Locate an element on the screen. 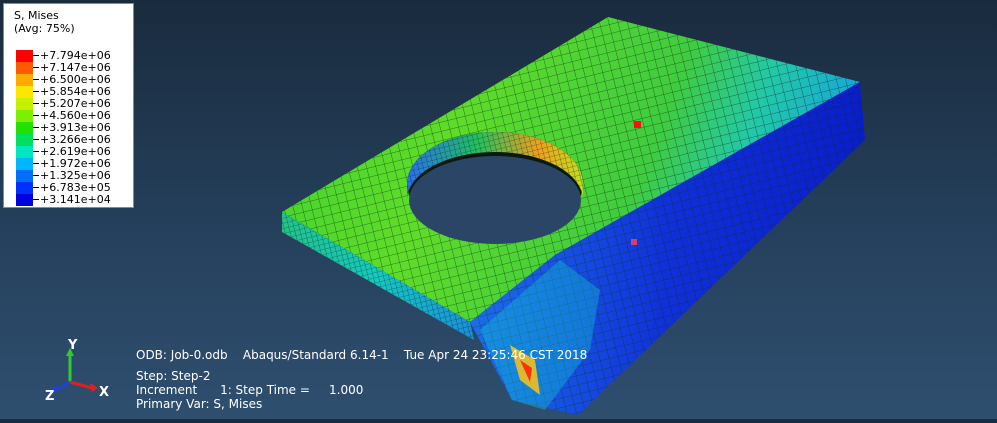  legend-row: +3.141e+04 is located at coordinates (74, 199).